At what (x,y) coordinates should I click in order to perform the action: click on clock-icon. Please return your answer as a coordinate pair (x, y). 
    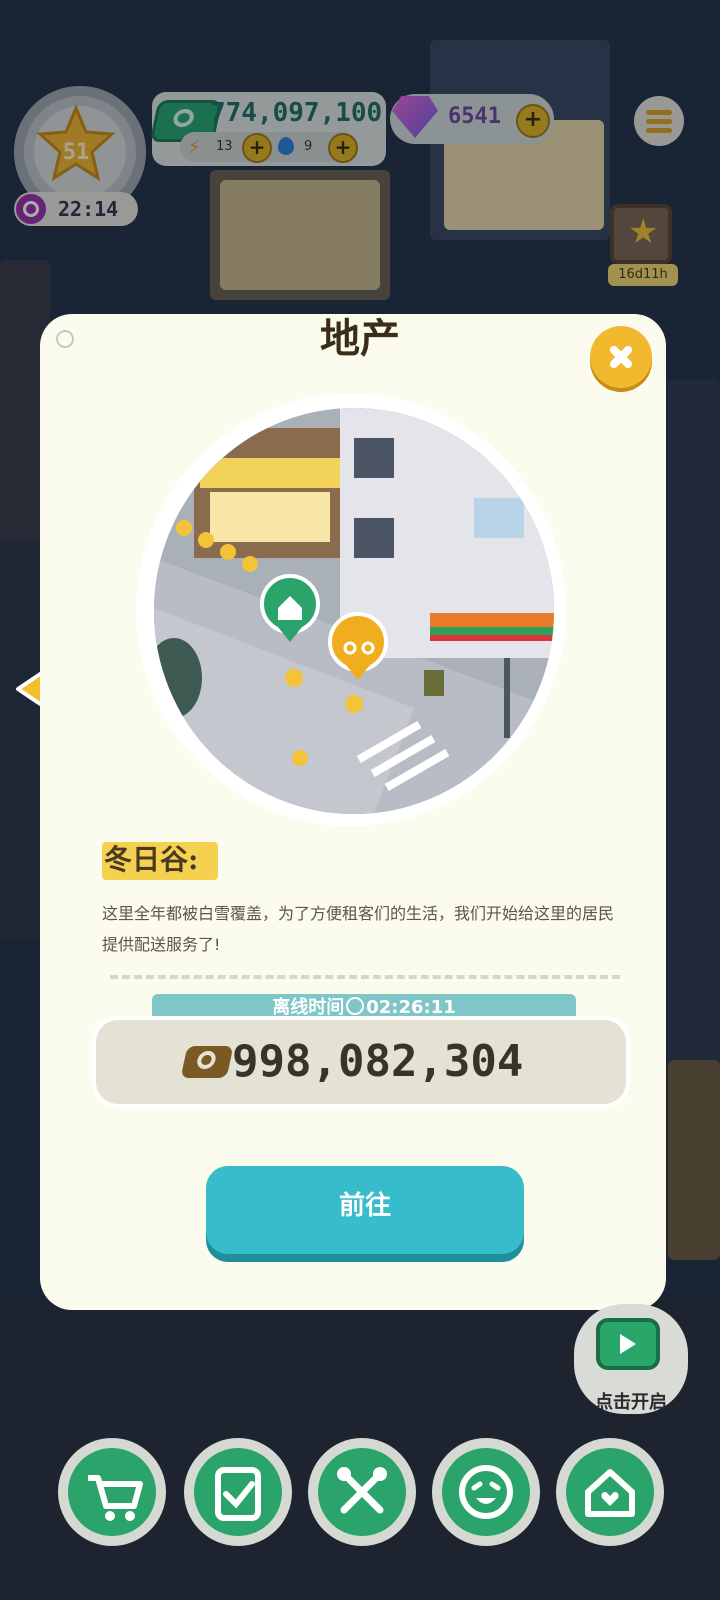
    Looking at the image, I should click on (355, 1006).